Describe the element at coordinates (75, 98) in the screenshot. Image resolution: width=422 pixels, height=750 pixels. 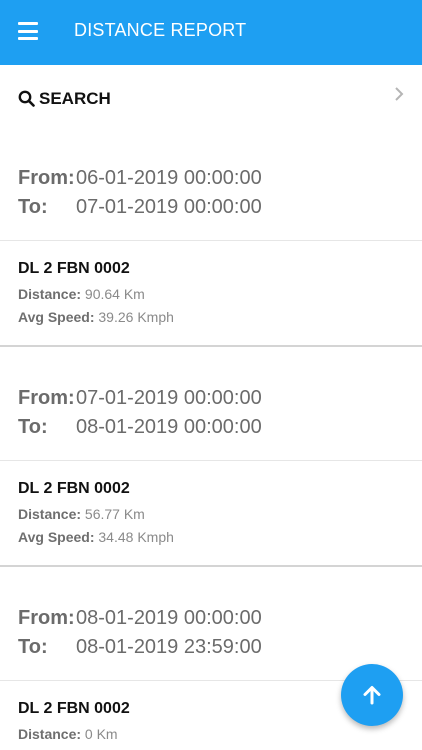
I see `search-label: SEARCH` at that location.